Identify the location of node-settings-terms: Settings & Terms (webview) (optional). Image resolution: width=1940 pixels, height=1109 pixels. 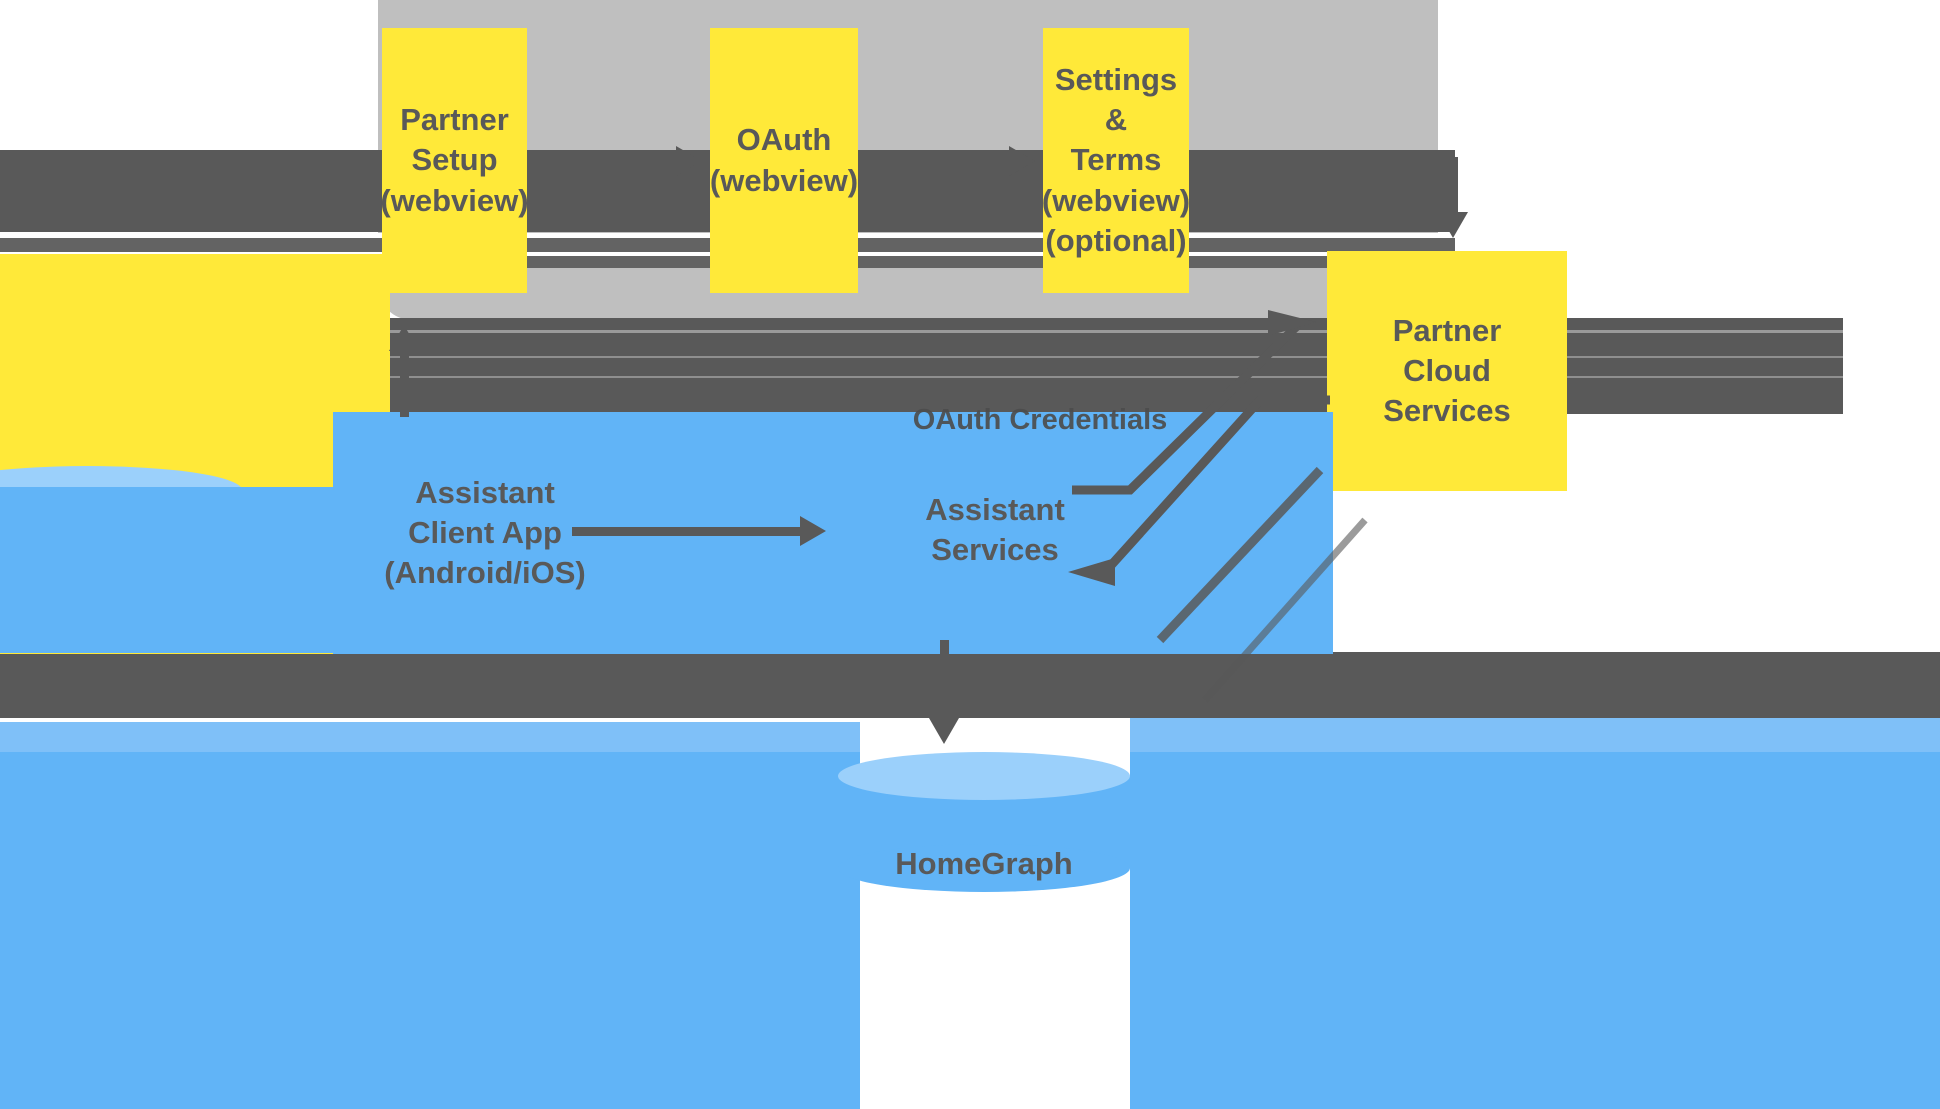
(1116, 160).